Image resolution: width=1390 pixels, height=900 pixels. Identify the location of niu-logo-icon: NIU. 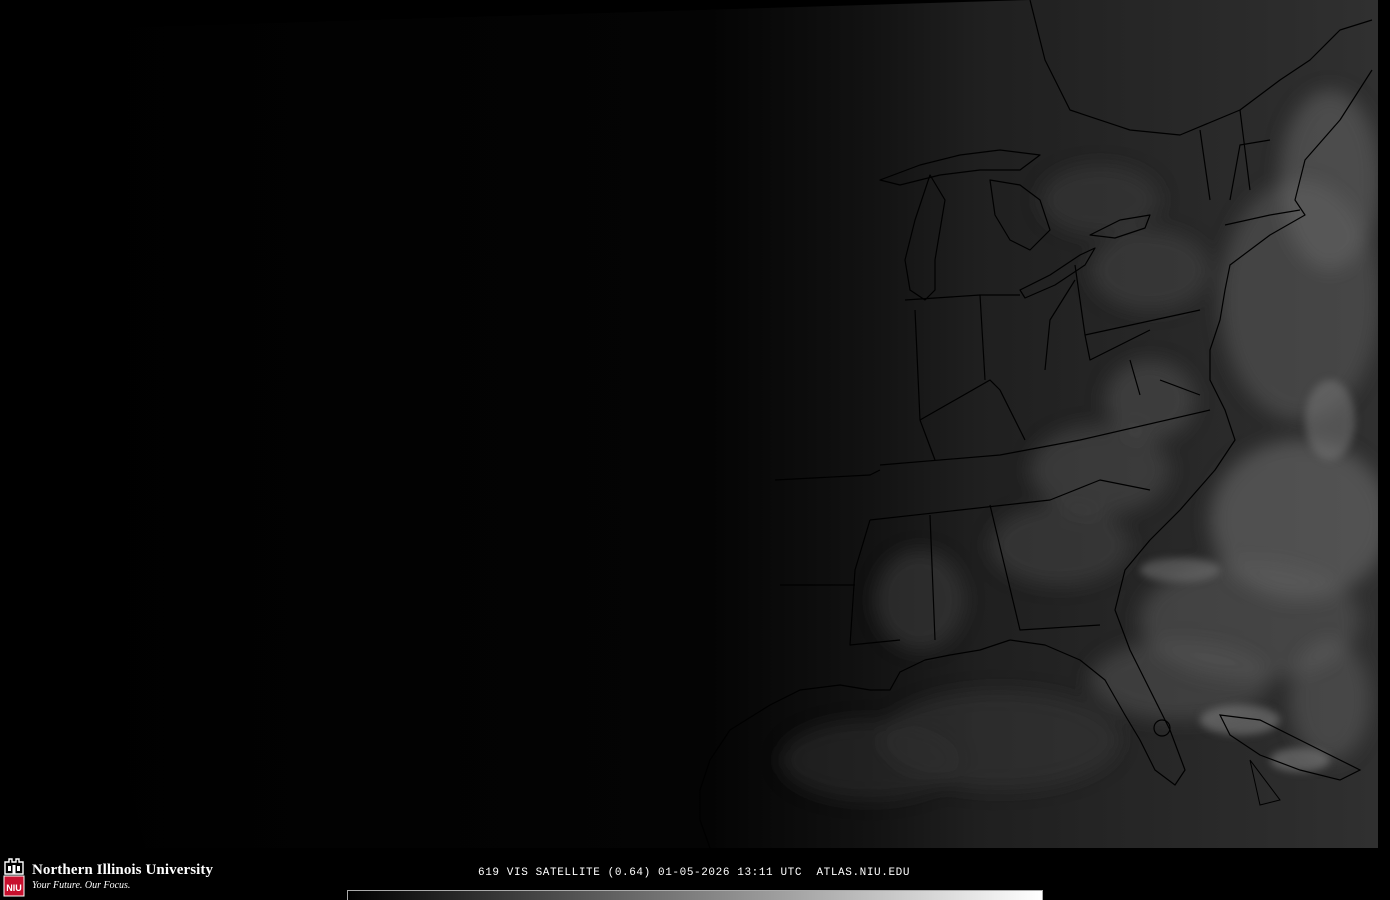
(14, 877).